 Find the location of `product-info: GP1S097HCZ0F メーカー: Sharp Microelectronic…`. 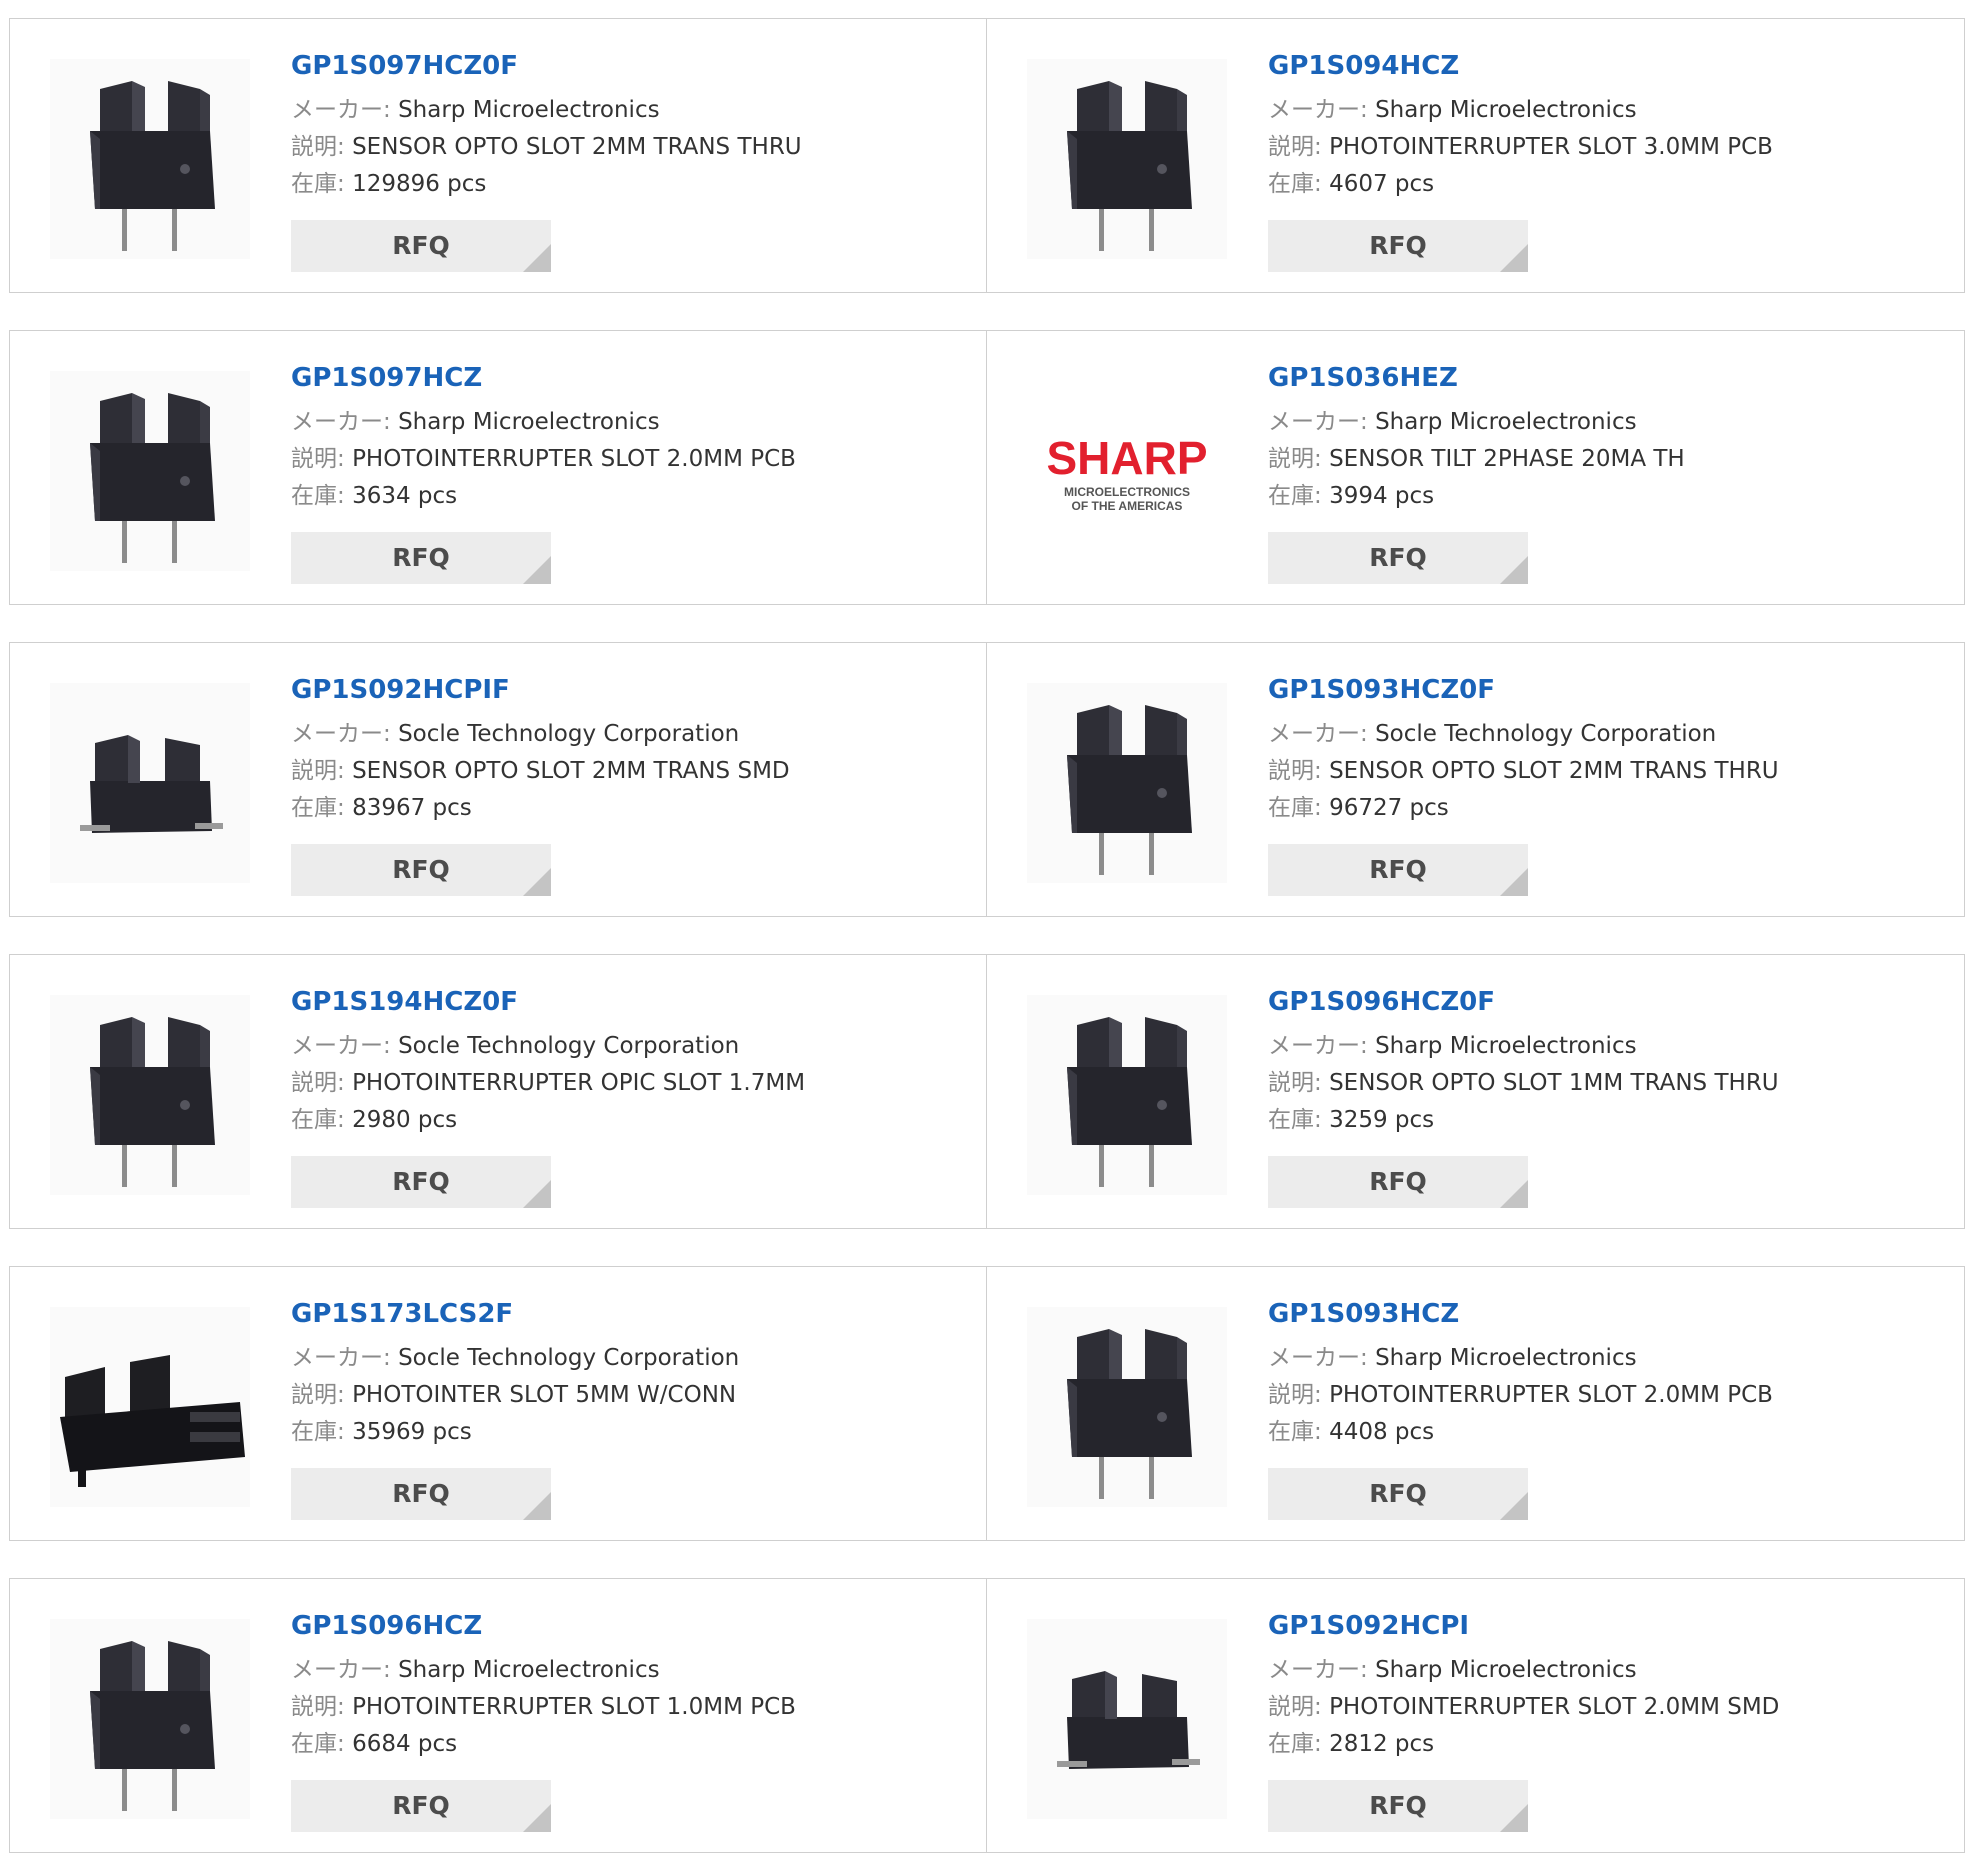

product-info: GP1S097HCZ0F メーカー: Sharp Microelectronic… is located at coordinates (546, 126).